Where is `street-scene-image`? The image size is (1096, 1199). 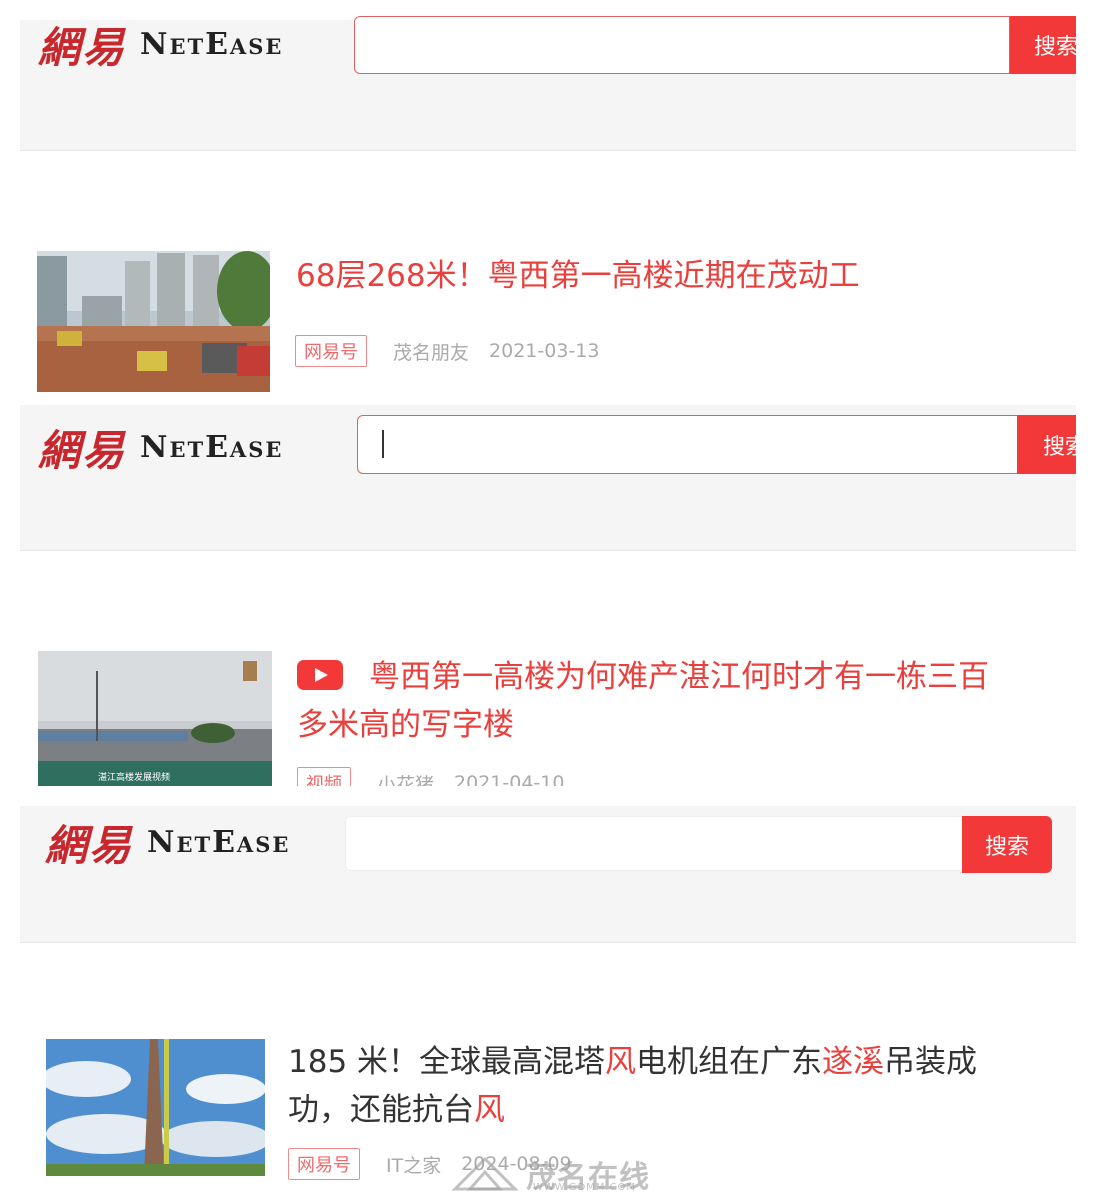 street-scene-image is located at coordinates (155, 718).